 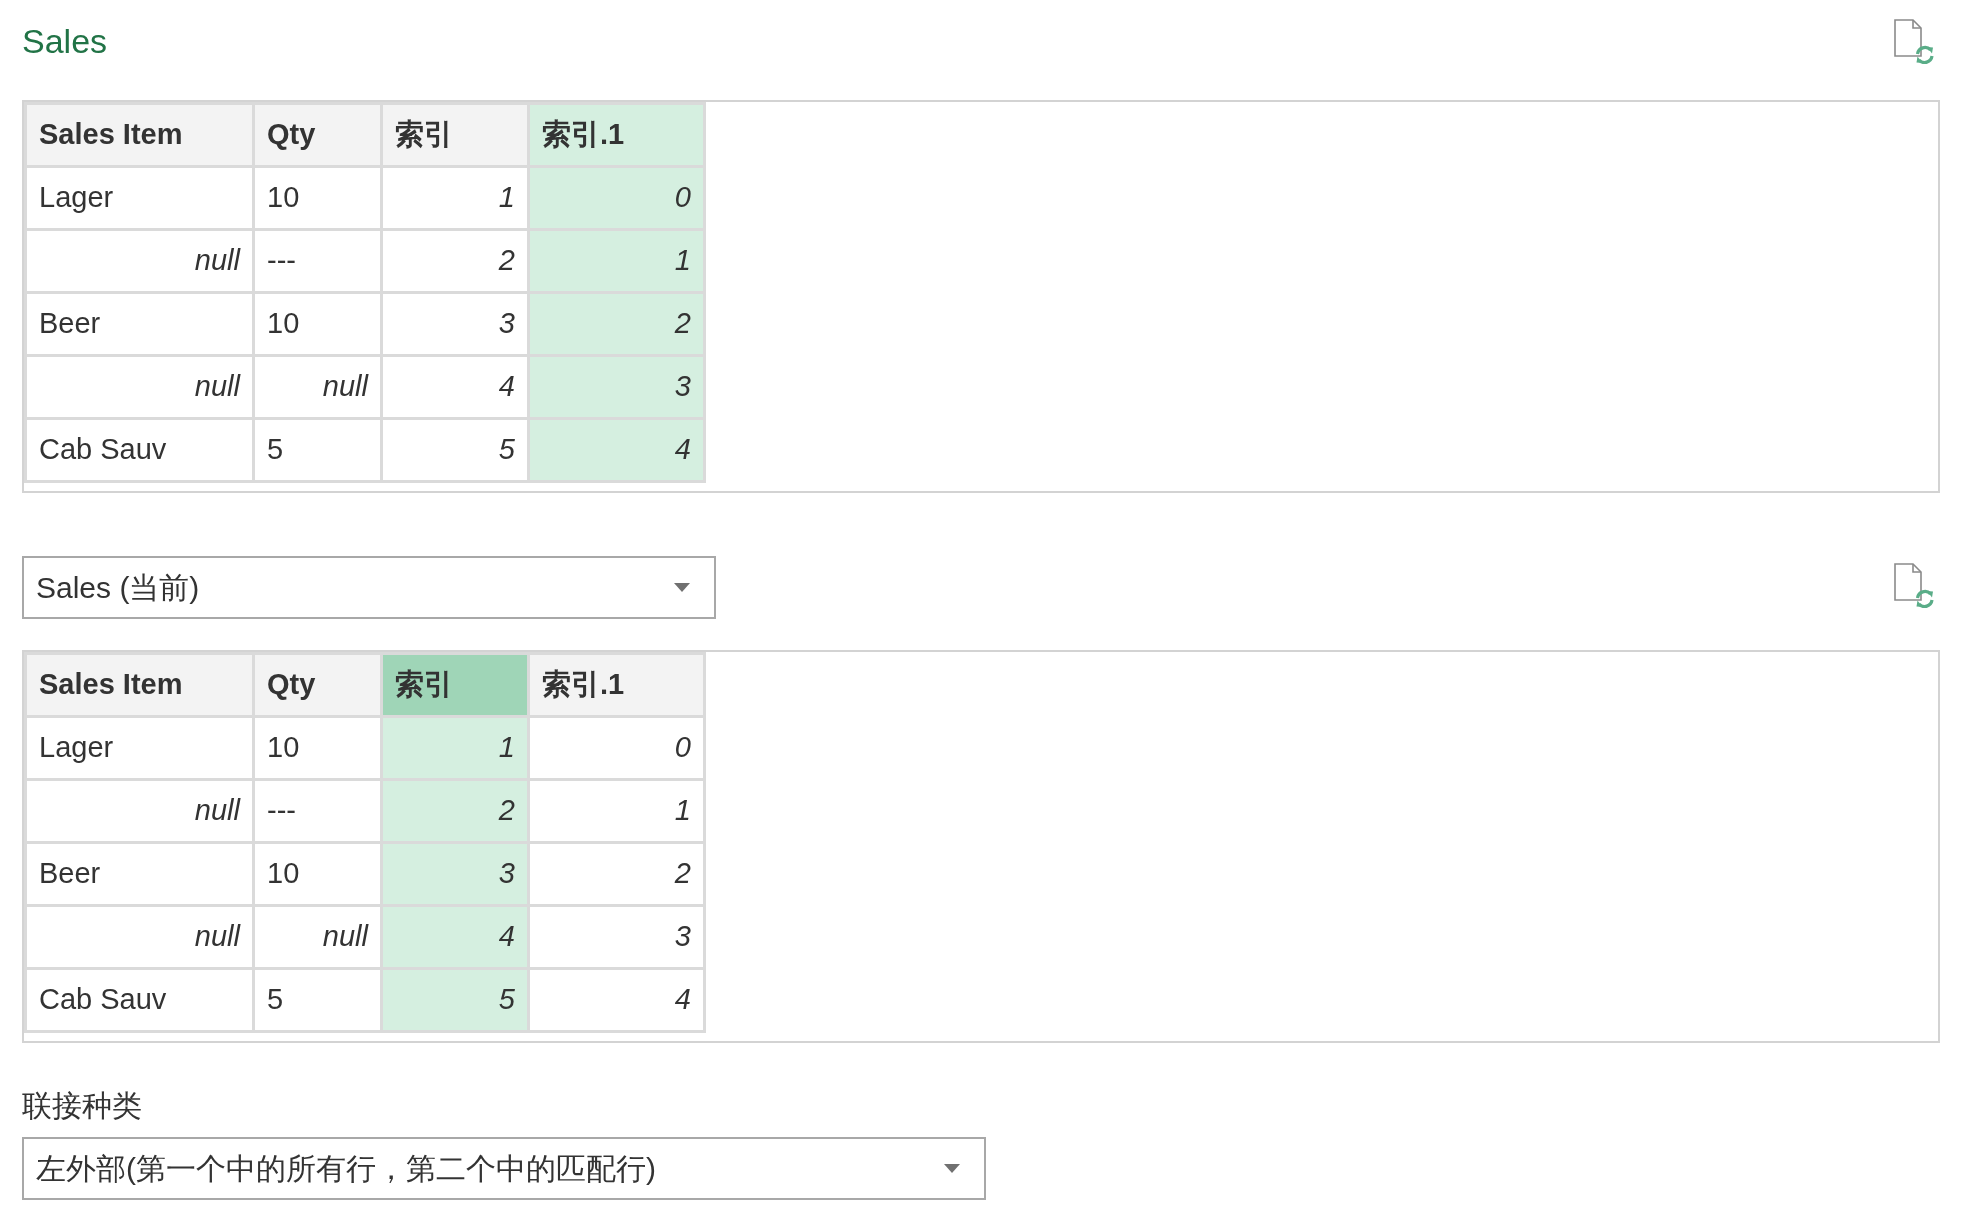 I want to click on join-kind-label: 联接种类, so click(x=82, y=1106).